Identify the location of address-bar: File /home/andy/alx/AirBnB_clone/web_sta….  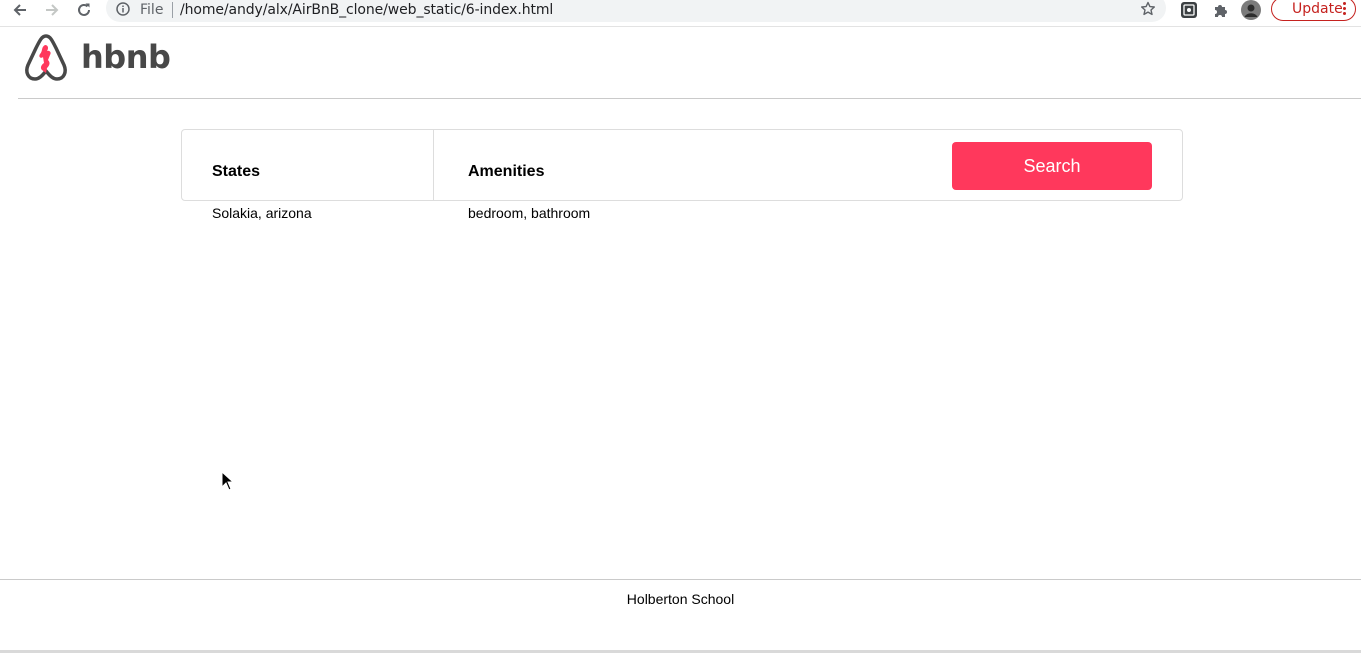
(636, 11).